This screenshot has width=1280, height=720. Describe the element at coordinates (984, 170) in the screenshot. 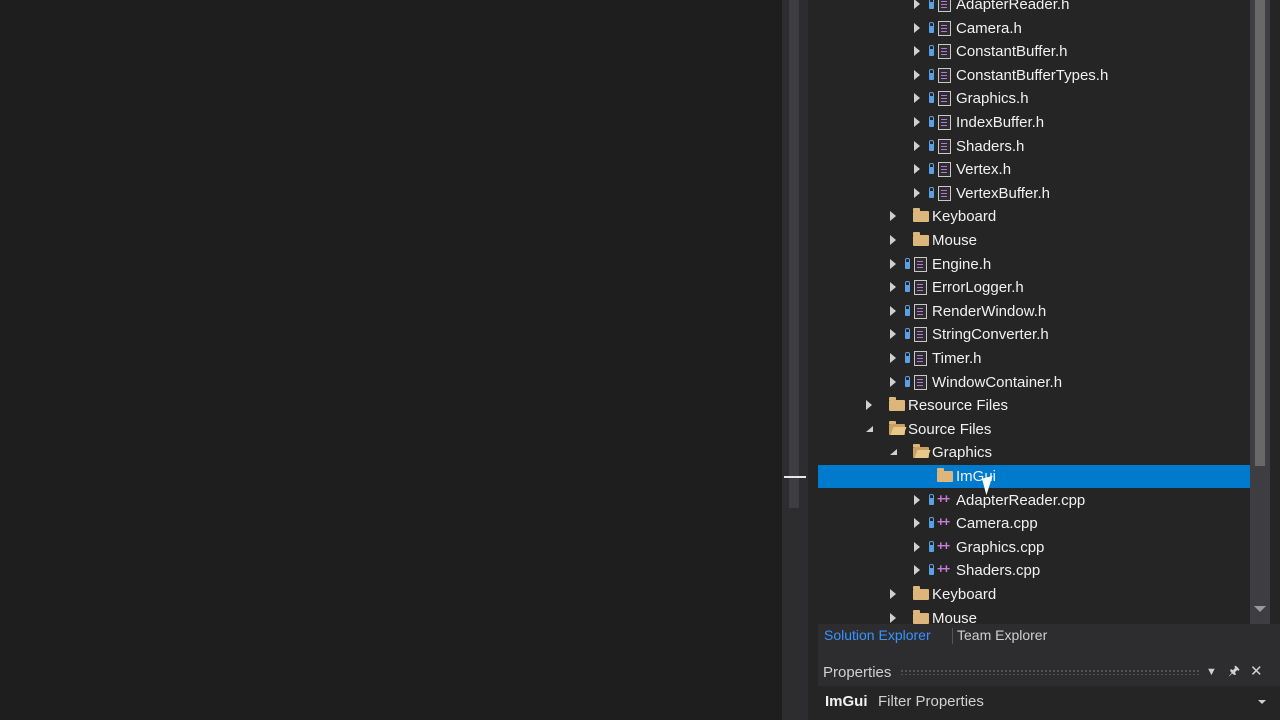

I see `tree-item-label: Vertex.h` at that location.